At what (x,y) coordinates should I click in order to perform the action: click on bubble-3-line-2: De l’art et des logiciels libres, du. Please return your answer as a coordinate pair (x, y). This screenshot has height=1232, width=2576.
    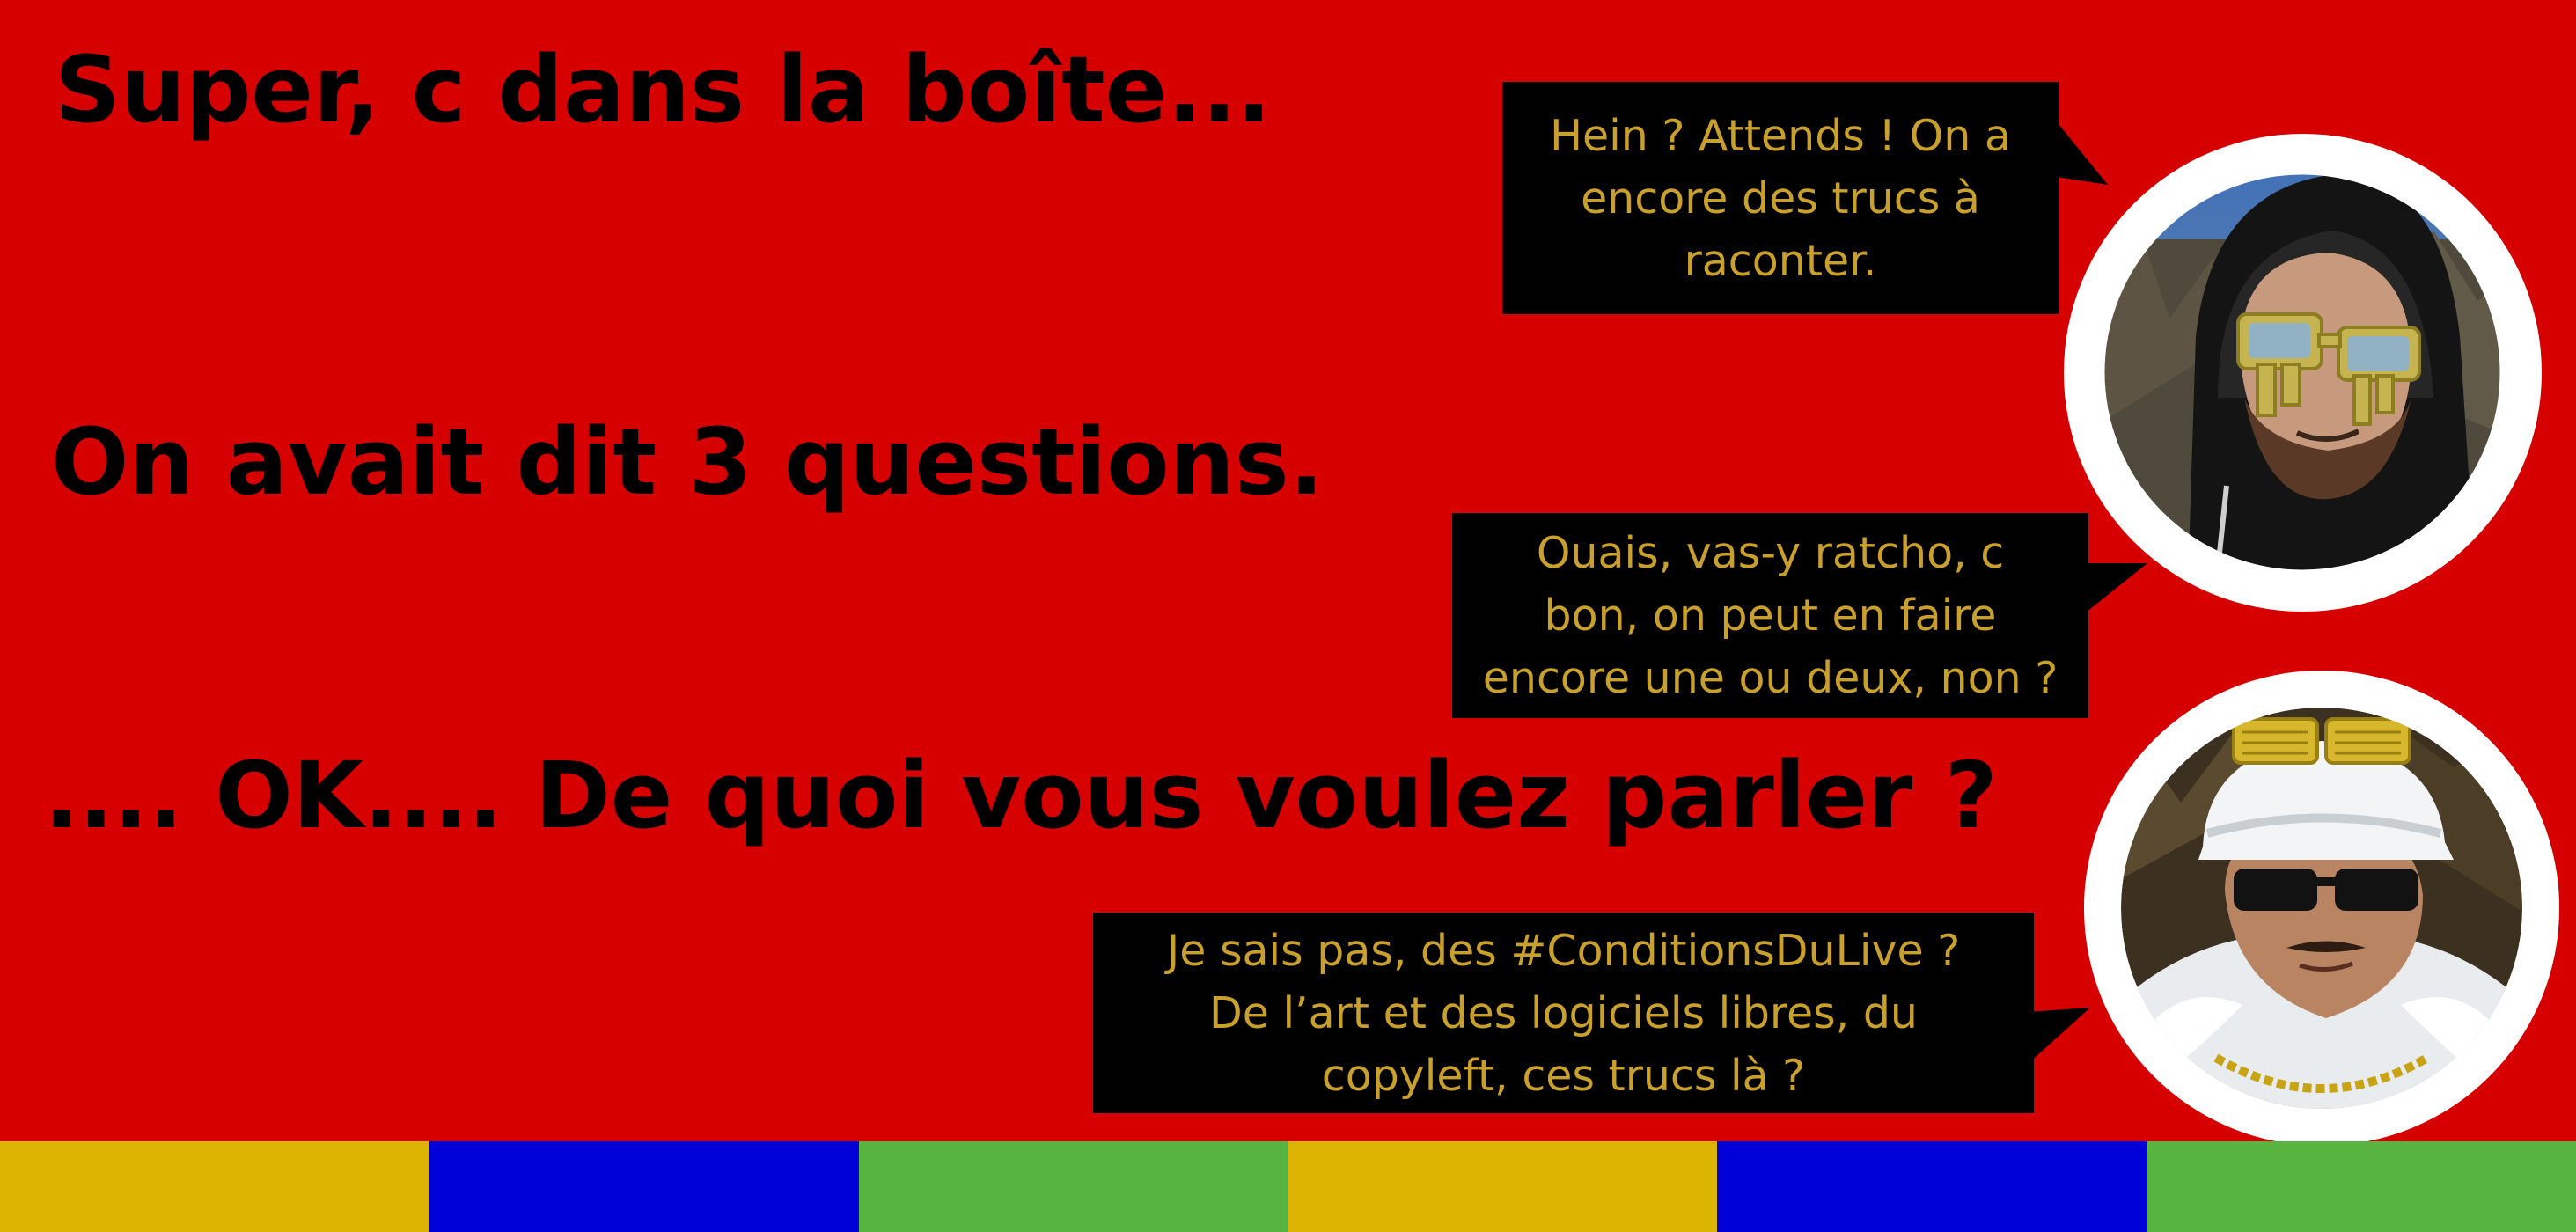
    Looking at the image, I should click on (1563, 1013).